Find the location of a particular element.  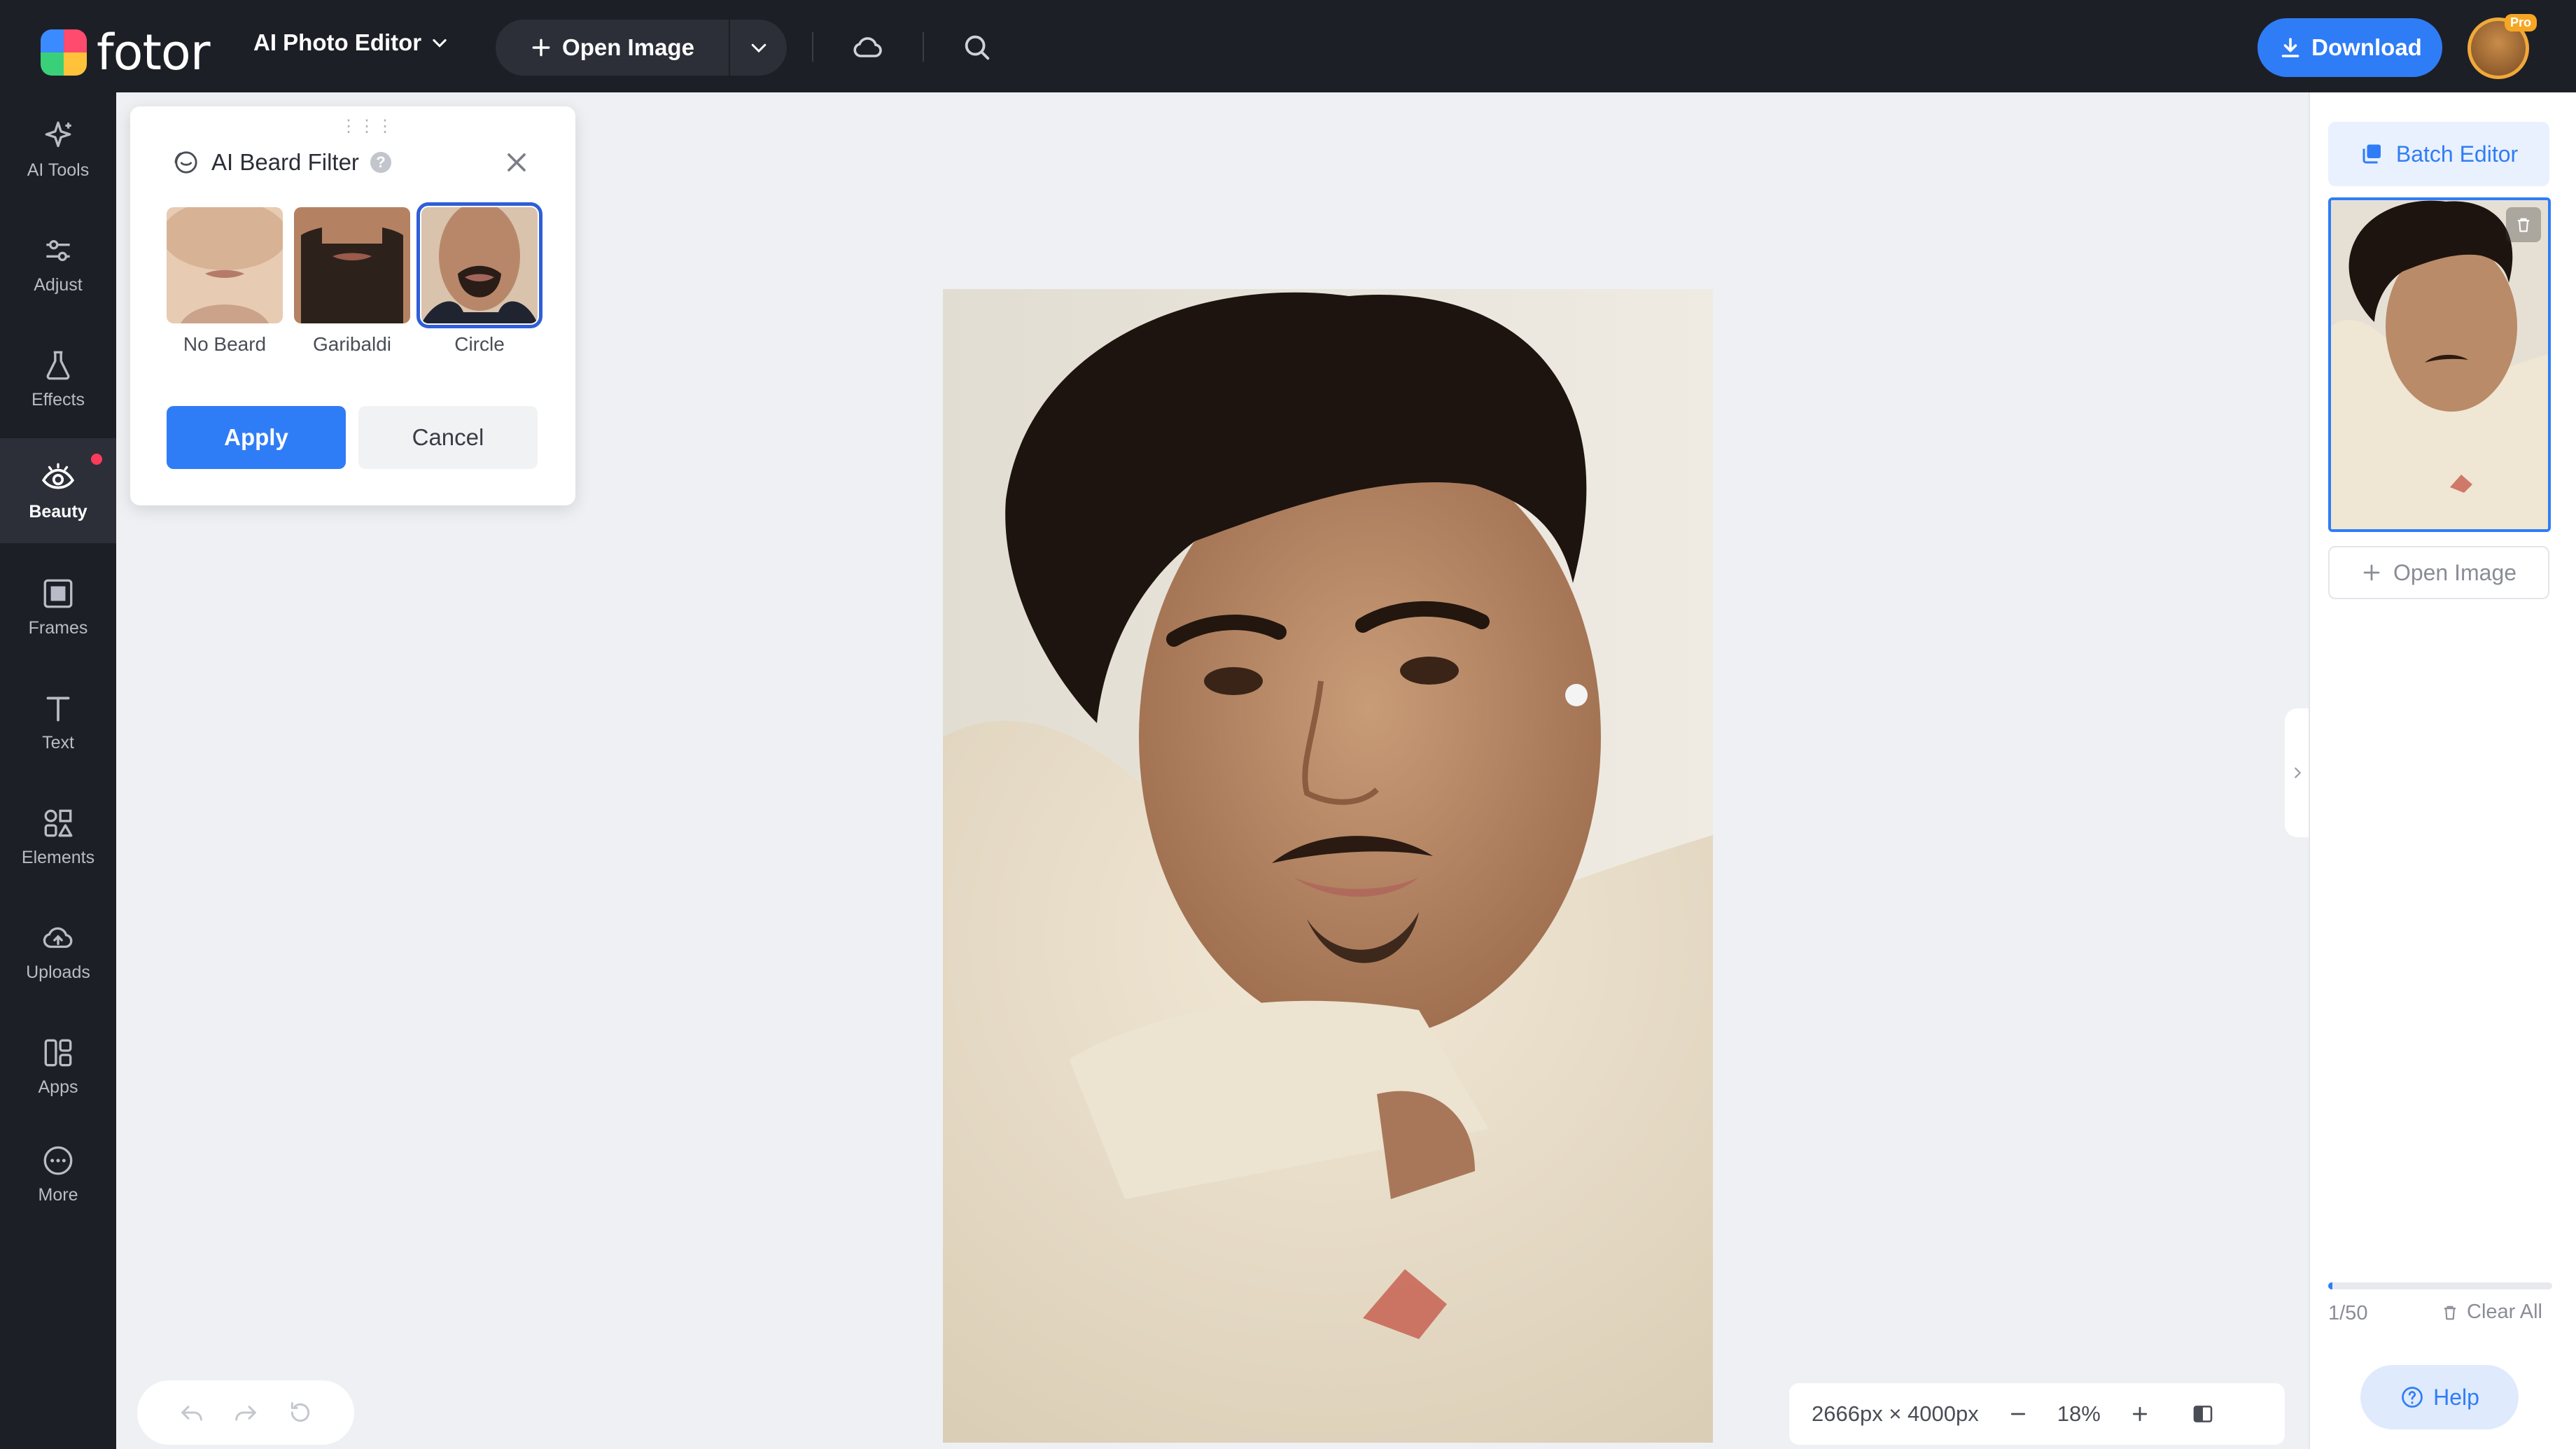

beard-option-circle: Circle is located at coordinates (479, 279).